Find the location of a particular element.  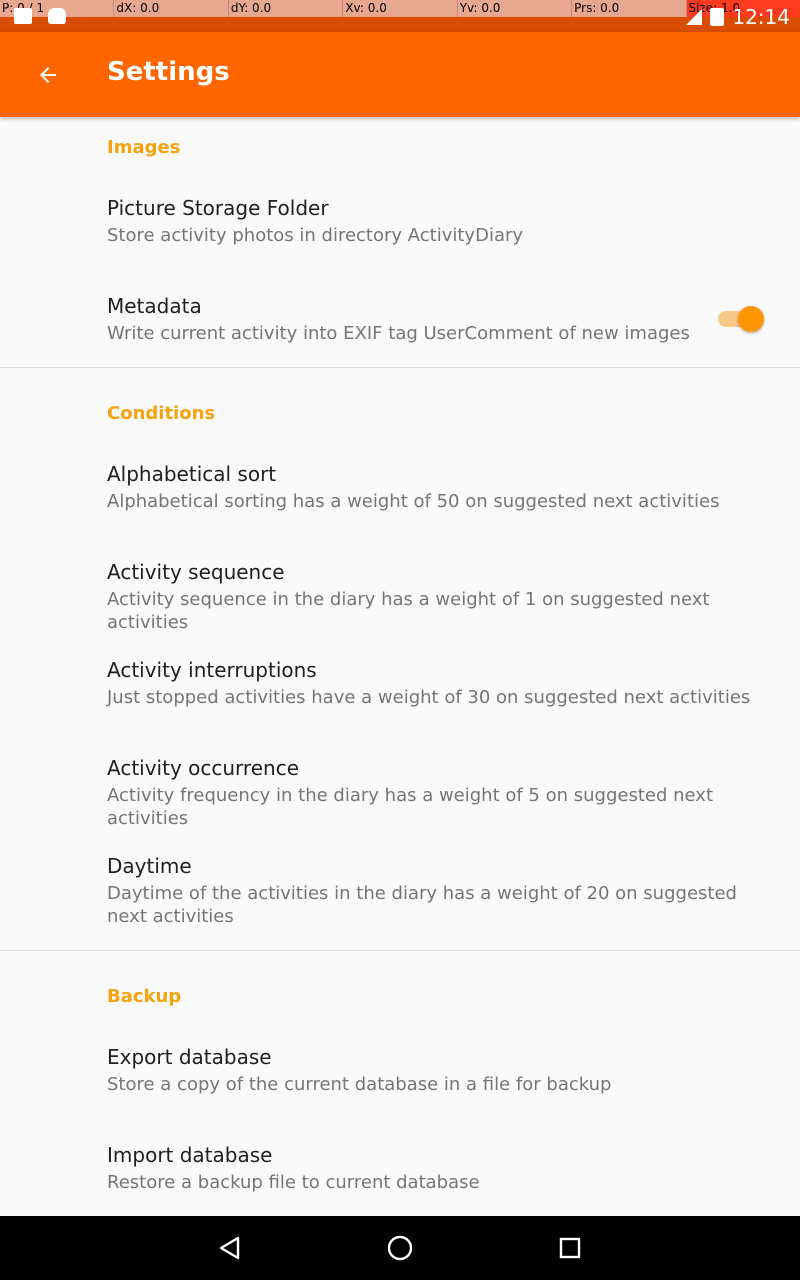

pref-title: Metadata is located at coordinates (154, 306).